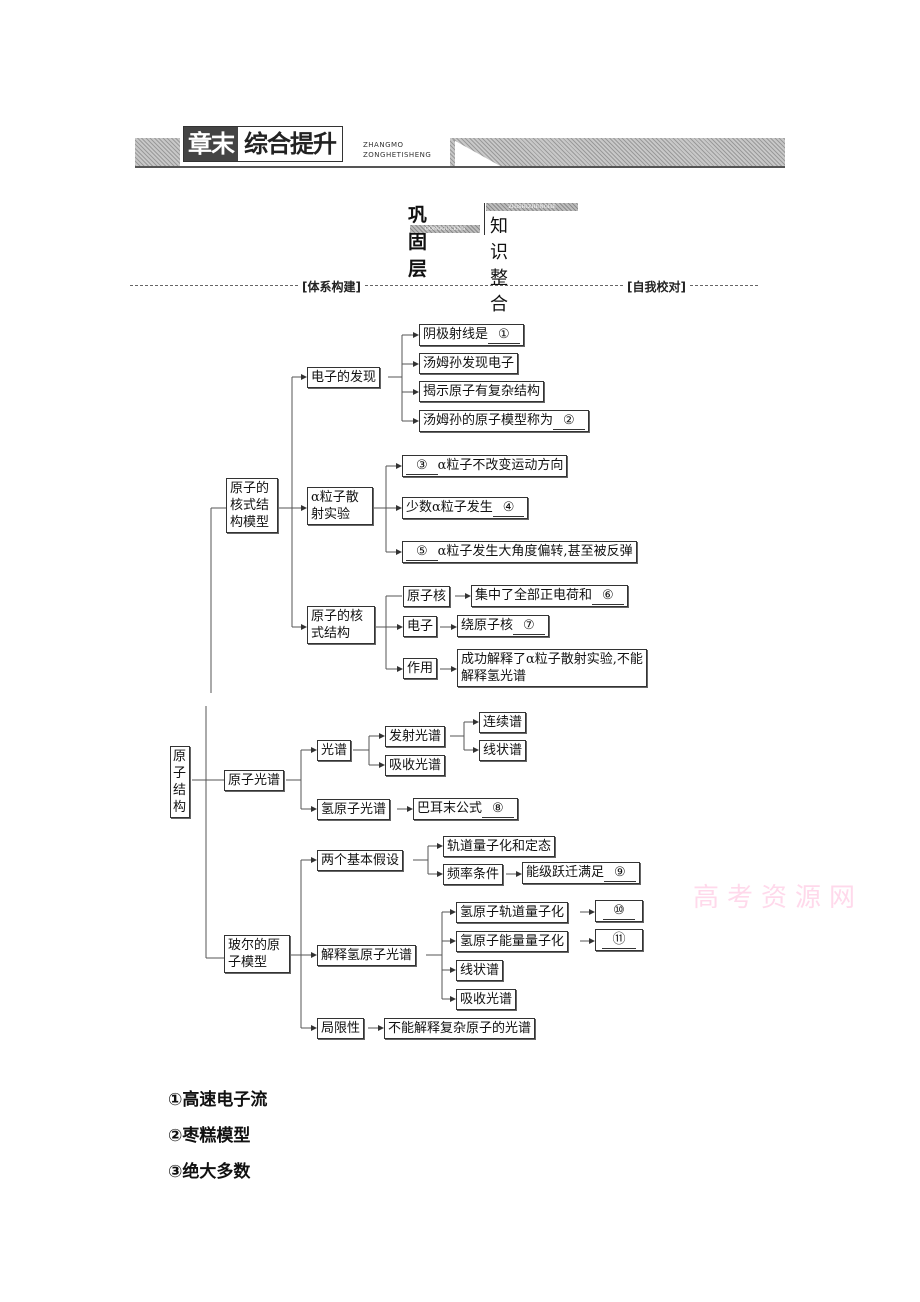 The image size is (920, 1302). I want to click on node-alpha-no-deflect: ③ α粒子不改变运动方向, so click(485, 466).